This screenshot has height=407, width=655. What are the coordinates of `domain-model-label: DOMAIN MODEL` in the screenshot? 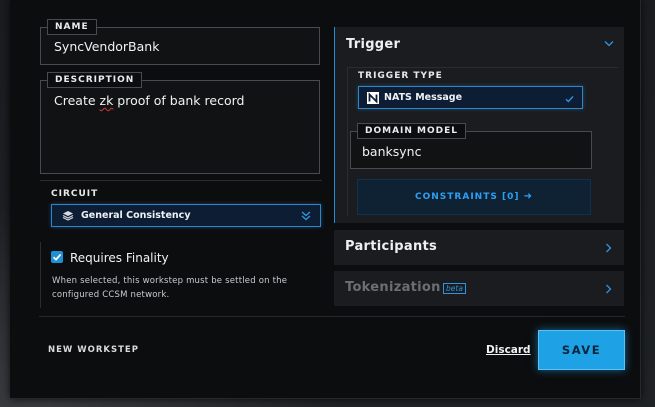 It's located at (412, 131).